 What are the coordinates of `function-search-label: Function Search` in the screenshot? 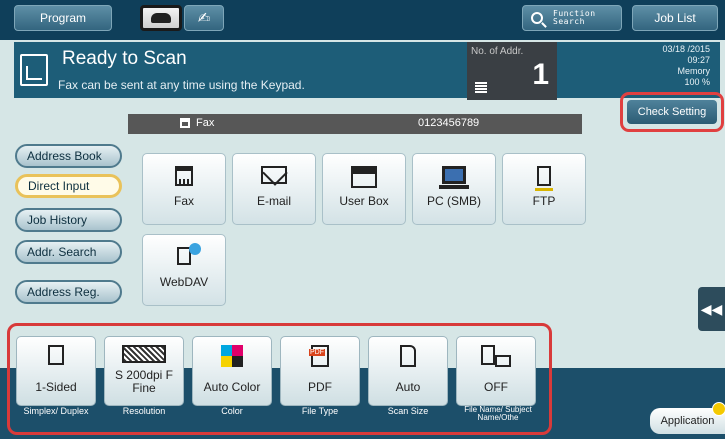 It's located at (574, 17).